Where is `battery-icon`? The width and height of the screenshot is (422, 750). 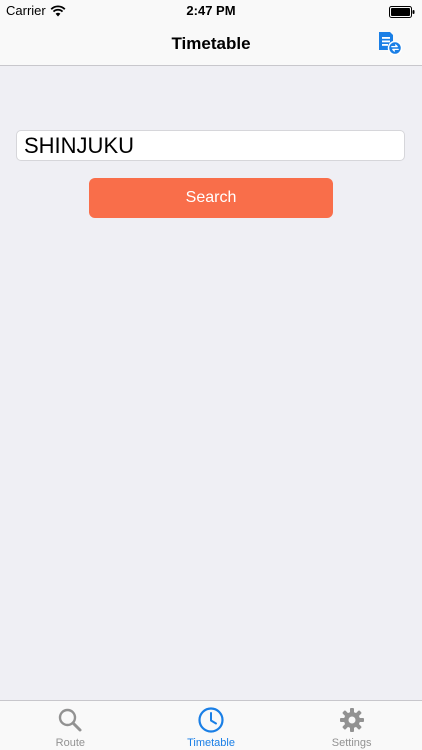 battery-icon is located at coordinates (402, 14).